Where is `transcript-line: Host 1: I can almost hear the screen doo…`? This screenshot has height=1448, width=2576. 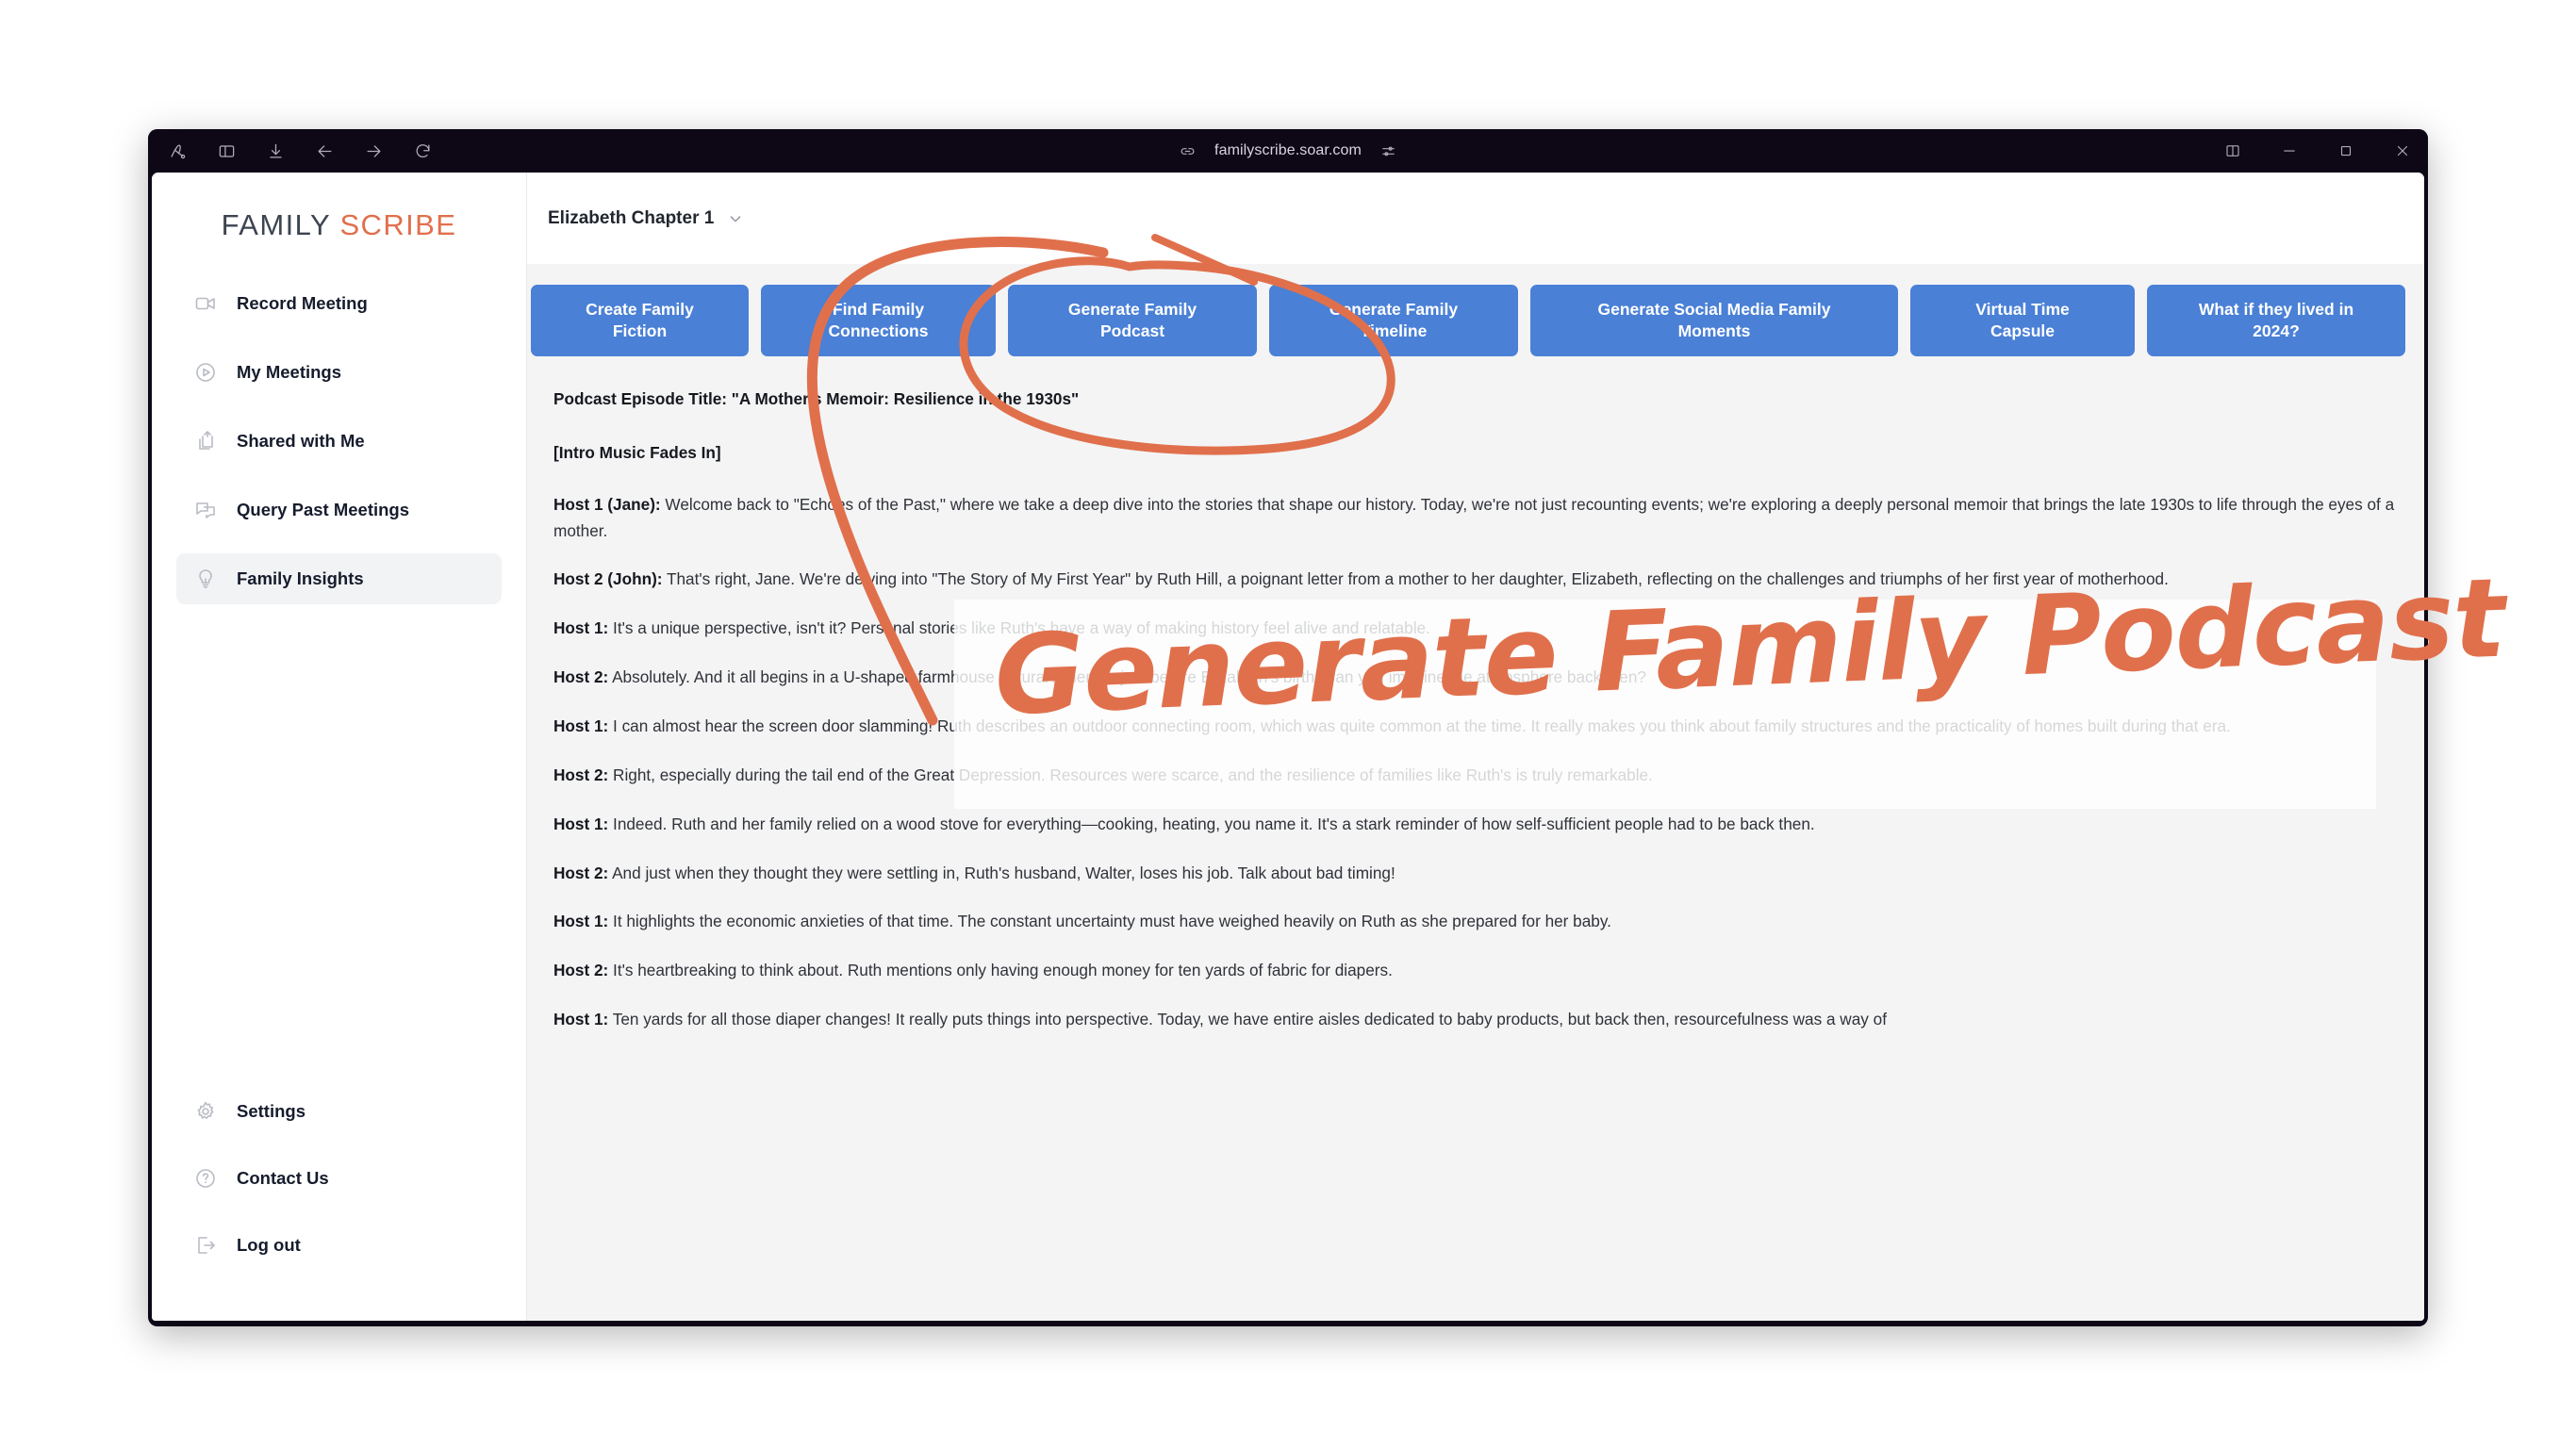 transcript-line: Host 1: I can almost hear the screen doo… is located at coordinates (1475, 727).